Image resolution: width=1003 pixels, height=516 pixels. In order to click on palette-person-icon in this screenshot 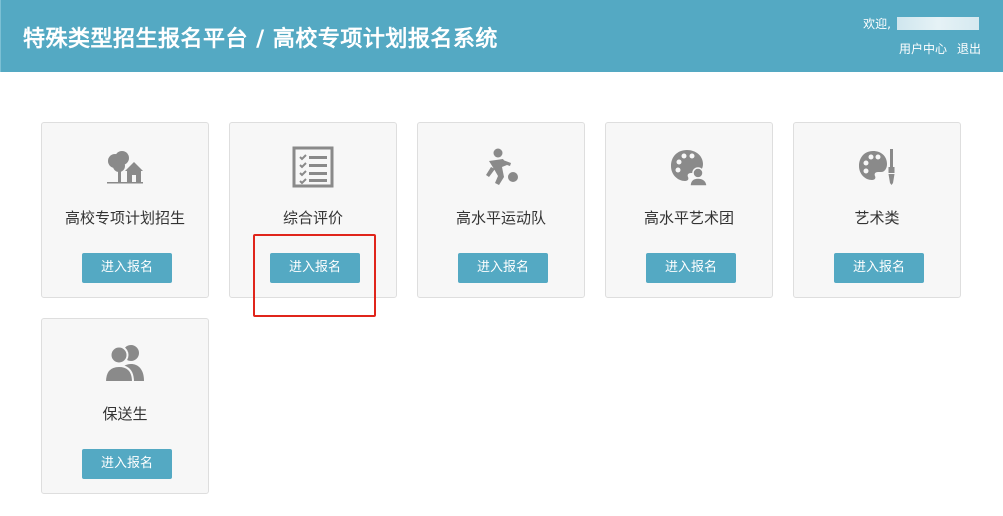, I will do `click(689, 167)`.